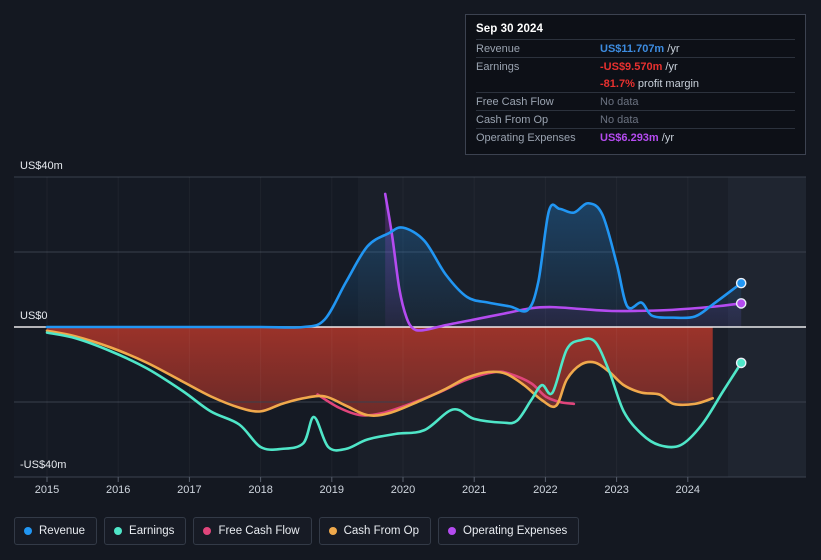  What do you see at coordinates (189, 490) in the screenshot?
I see `x-axis-tick-2017: 2017` at bounding box center [189, 490].